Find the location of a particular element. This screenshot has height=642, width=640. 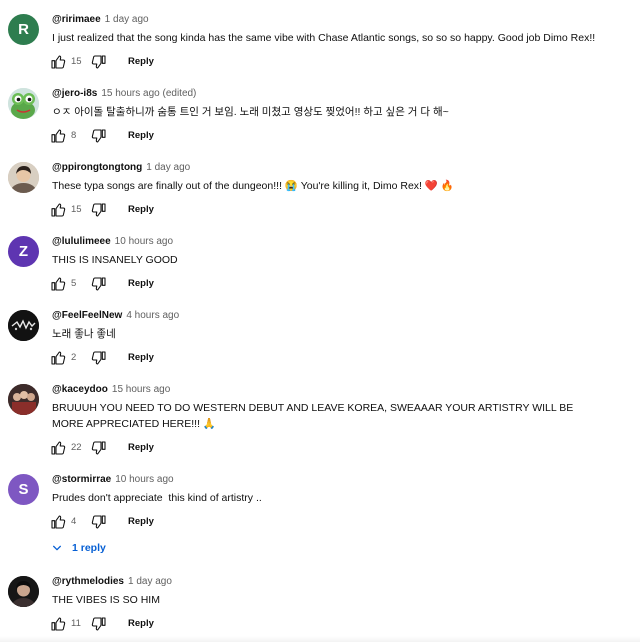

comment-author: @ririmaee is located at coordinates (76, 19).